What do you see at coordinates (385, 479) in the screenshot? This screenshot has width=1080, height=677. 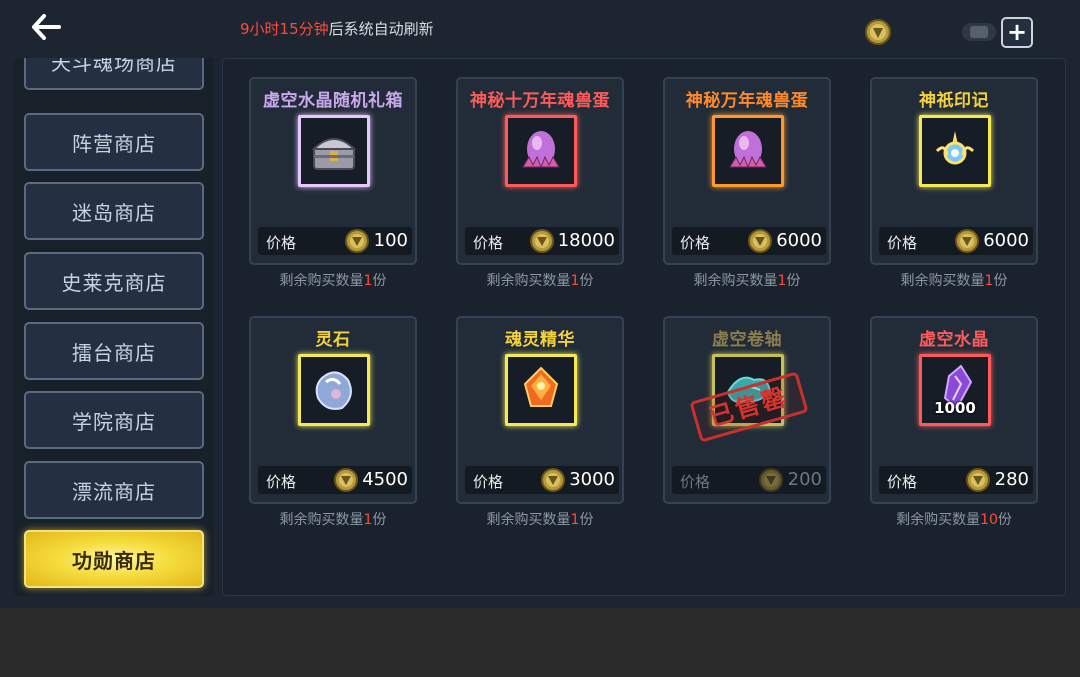 I see `price-value: 4500` at bounding box center [385, 479].